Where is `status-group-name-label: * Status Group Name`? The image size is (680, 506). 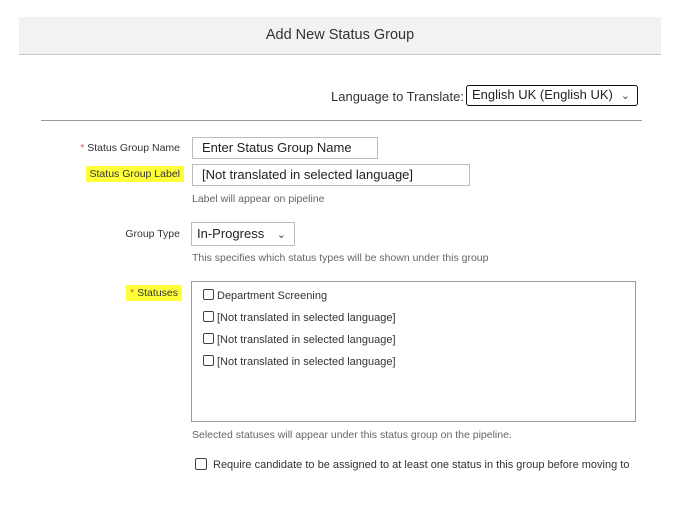 status-group-name-label: * Status Group Name is located at coordinates (130, 148).